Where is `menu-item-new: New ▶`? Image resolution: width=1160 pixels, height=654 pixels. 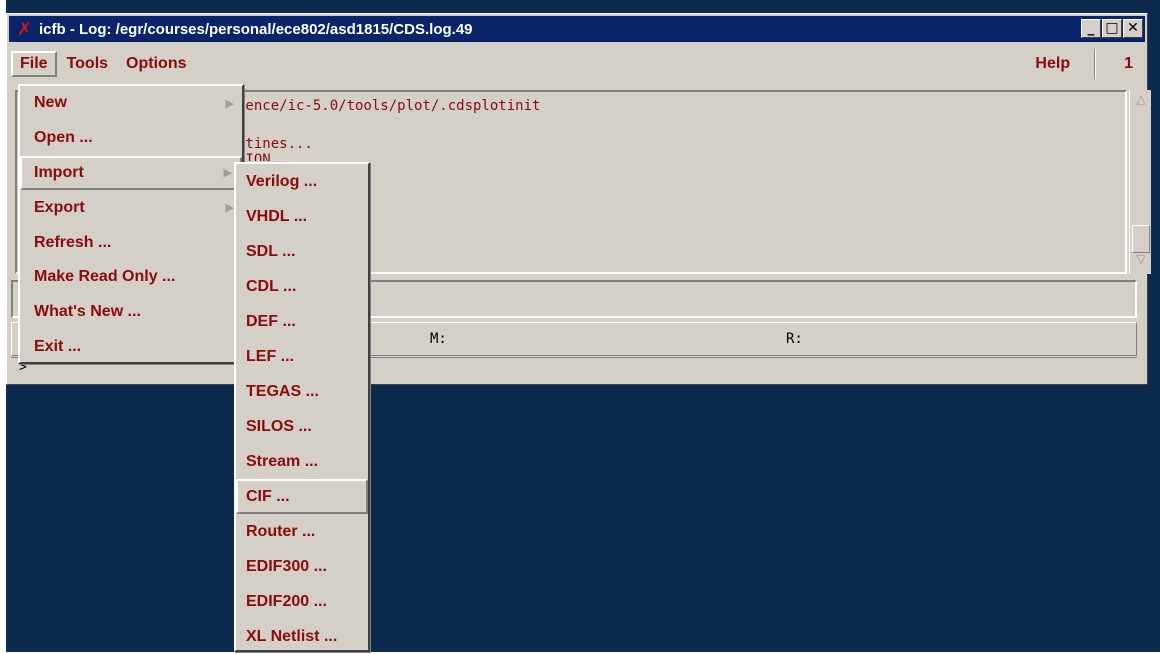 menu-item-new: New ▶ is located at coordinates (131, 103).